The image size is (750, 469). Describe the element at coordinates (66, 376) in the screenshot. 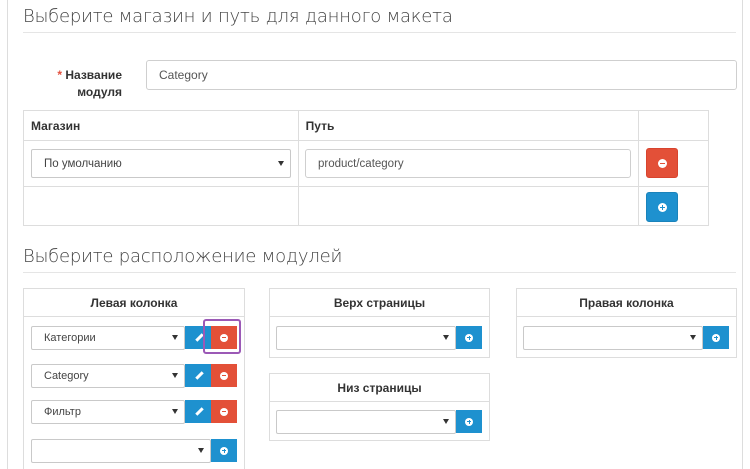

I see `left-module-select-value: Category` at that location.